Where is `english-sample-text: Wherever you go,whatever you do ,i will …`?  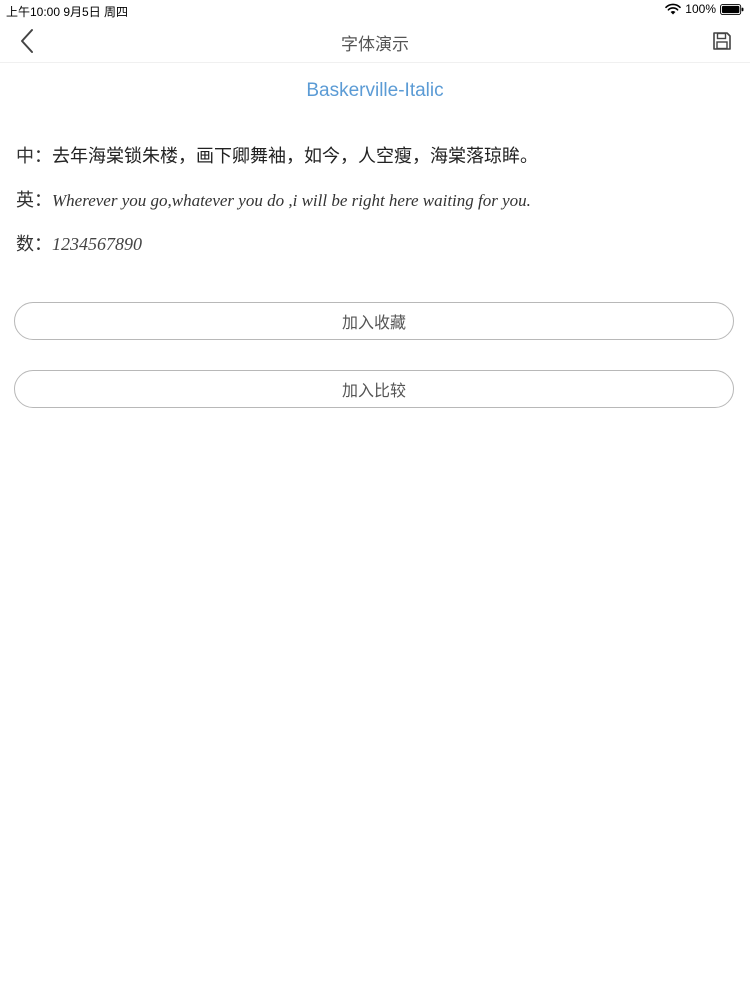
english-sample-text: Wherever you go,whatever you do ,i will … is located at coordinates (291, 200).